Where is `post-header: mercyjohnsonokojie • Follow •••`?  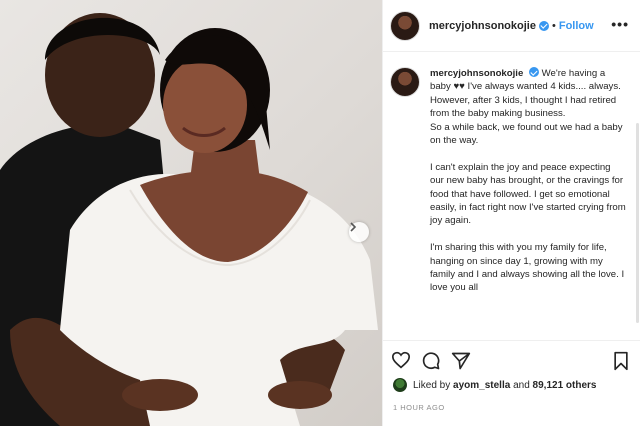
post-header: mercyjohnsonokojie • Follow ••• is located at coordinates (511, 26).